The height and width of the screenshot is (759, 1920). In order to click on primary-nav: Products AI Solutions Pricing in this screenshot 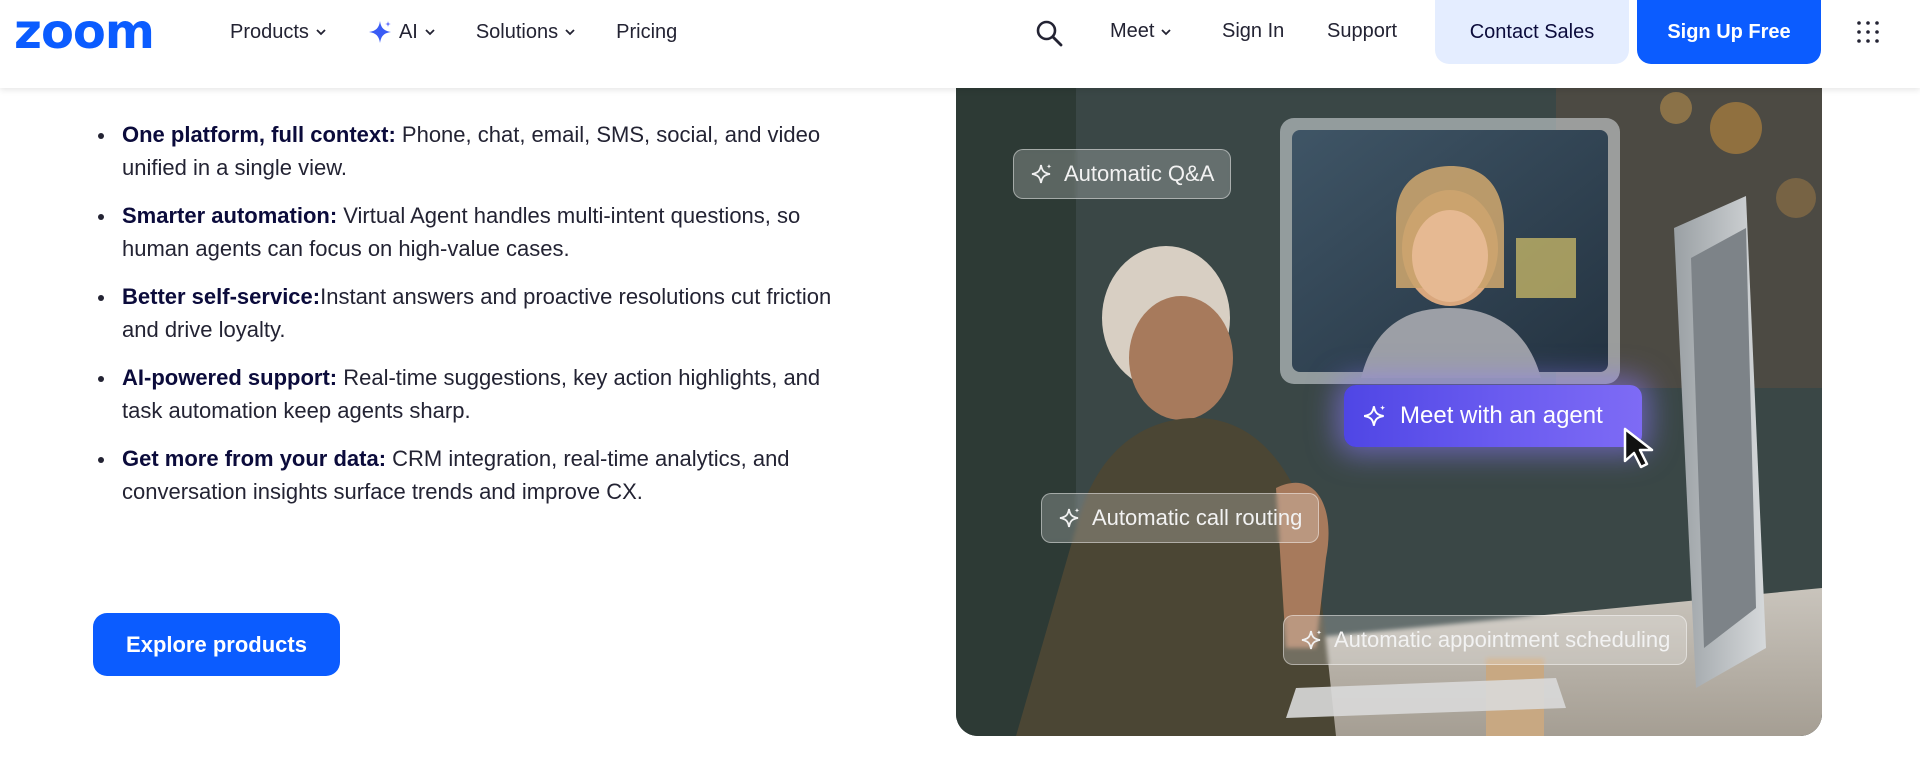, I will do `click(473, 32)`.